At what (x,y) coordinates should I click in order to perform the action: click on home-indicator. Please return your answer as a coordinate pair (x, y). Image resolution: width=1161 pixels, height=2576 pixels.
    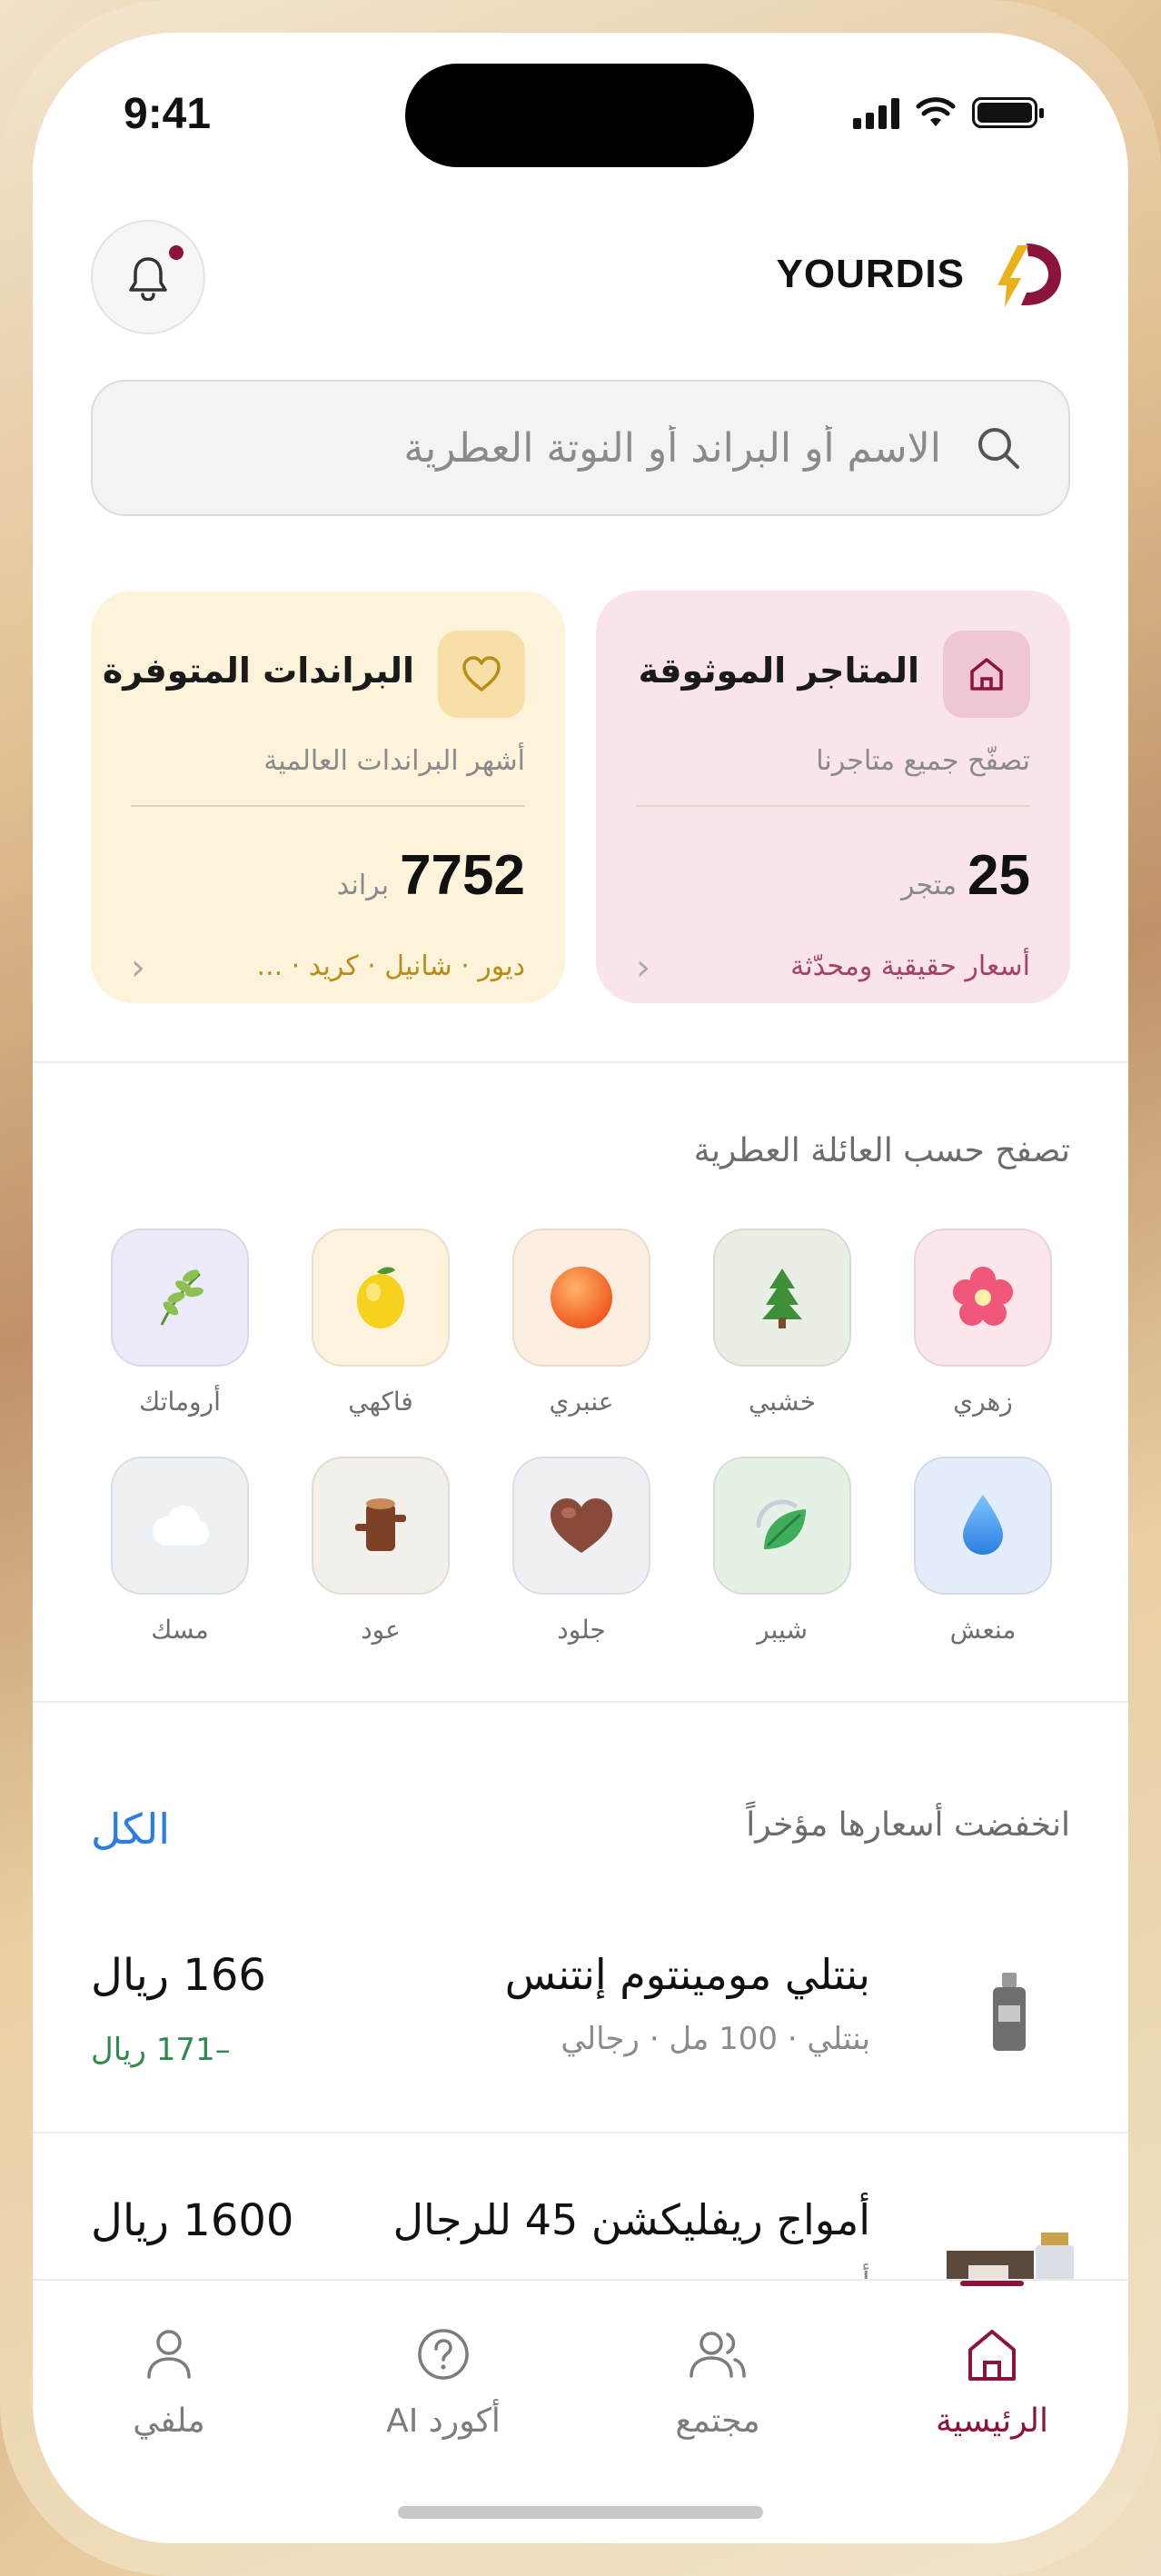
    Looking at the image, I should click on (580, 2512).